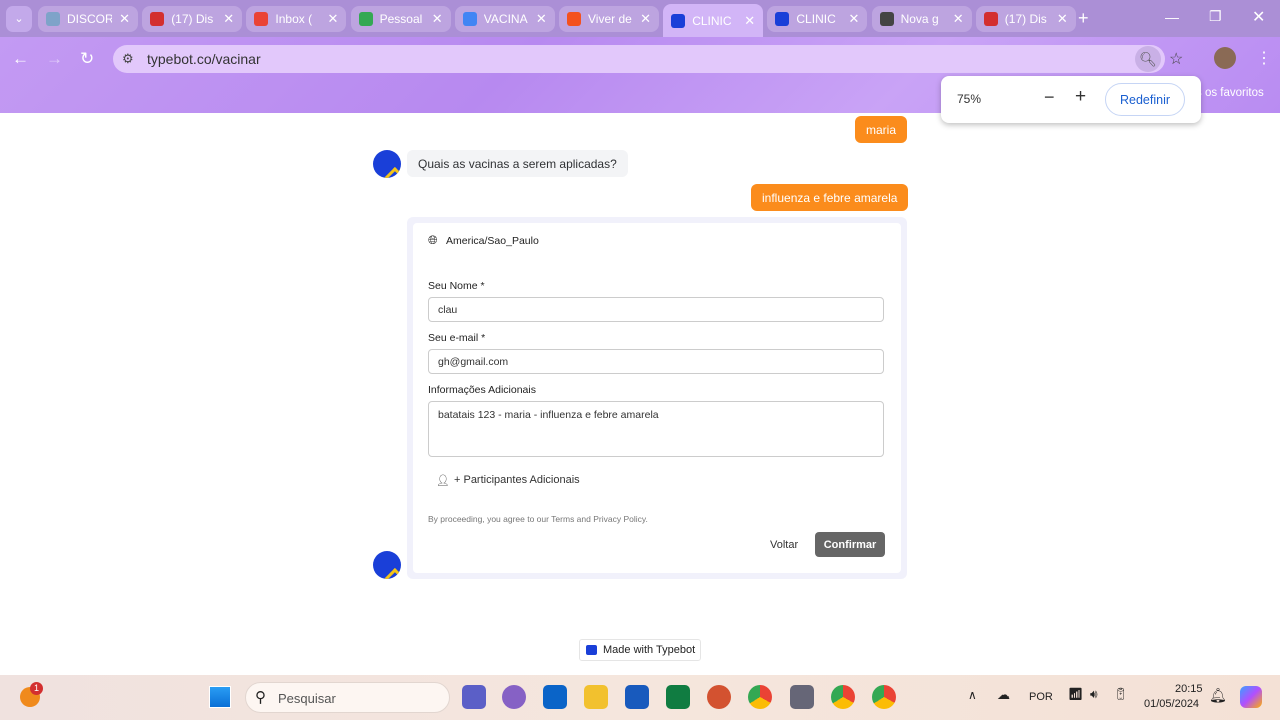 This screenshot has width=1280, height=720. Describe the element at coordinates (921, 19) in the screenshot. I see `browser-tab: Nova g ✕` at that location.